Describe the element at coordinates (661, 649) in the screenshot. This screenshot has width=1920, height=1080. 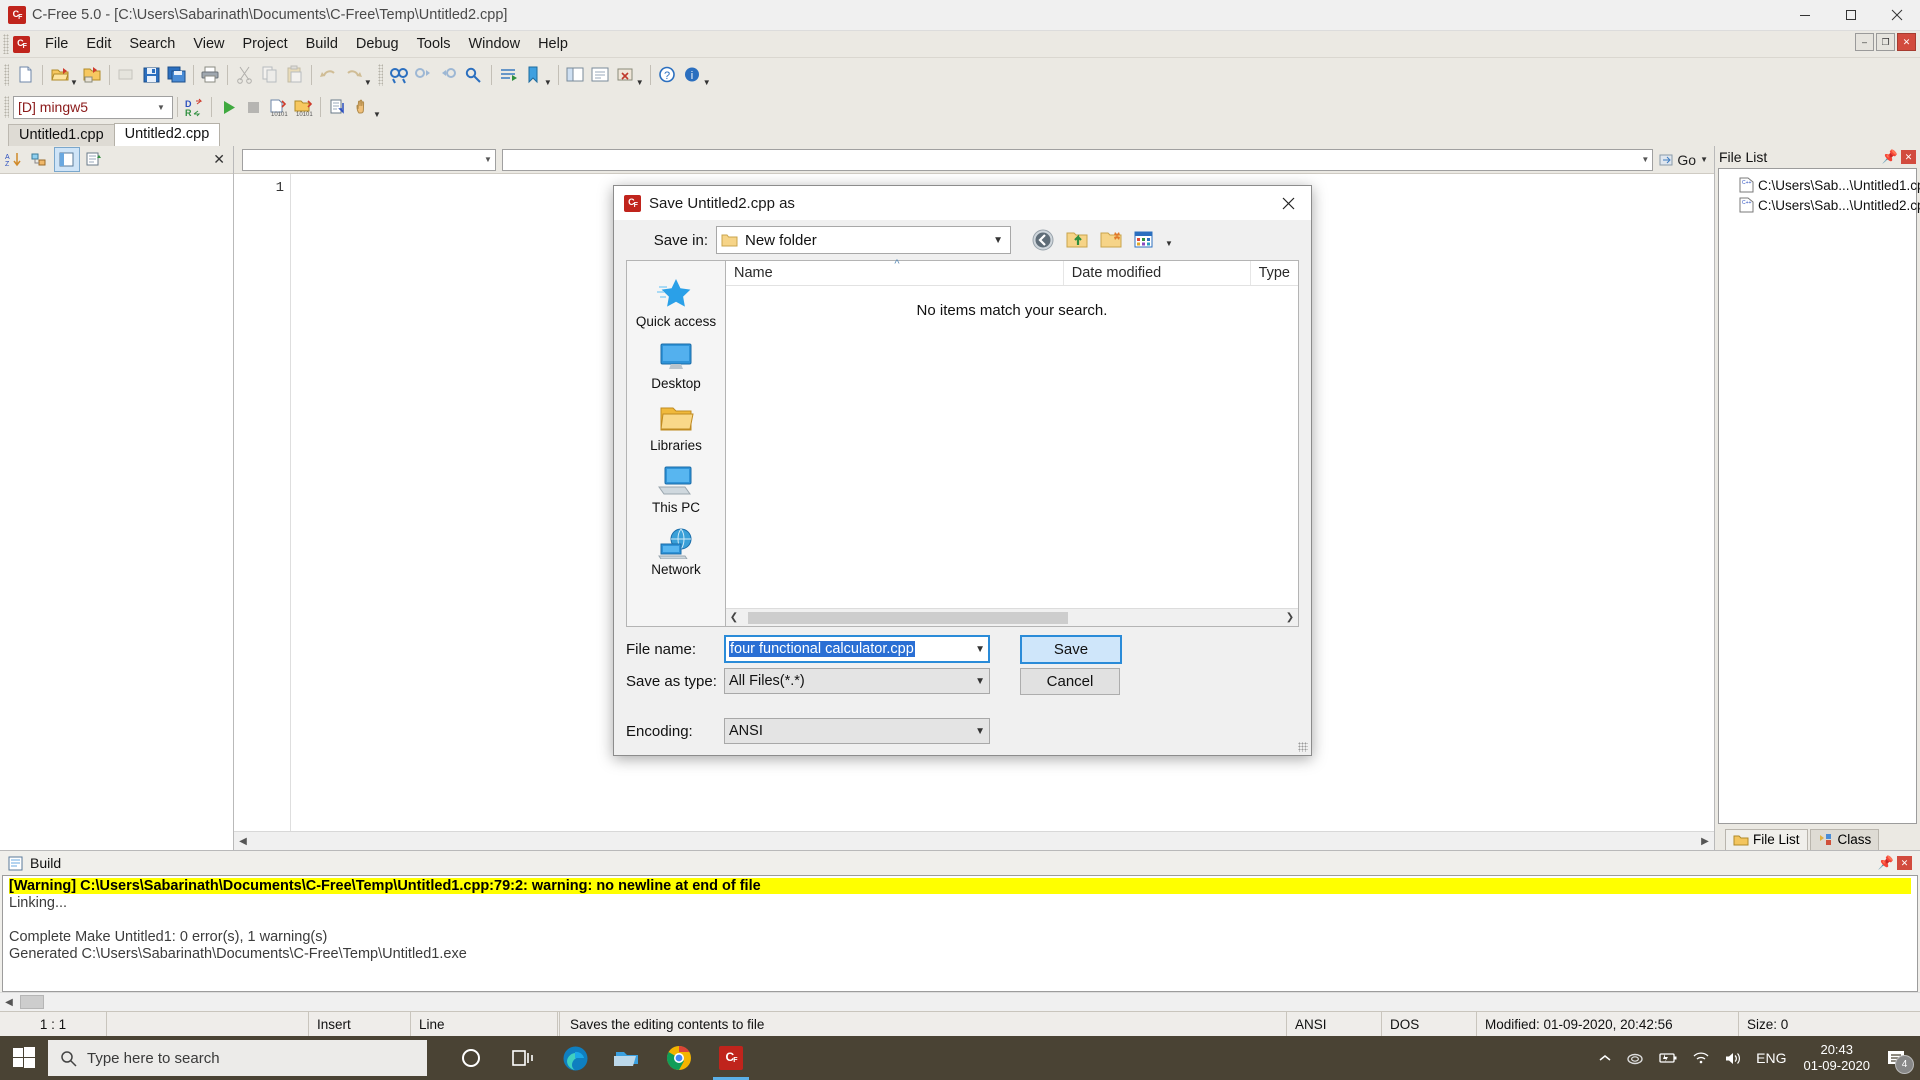
I see `file-name-label: File name:` at that location.